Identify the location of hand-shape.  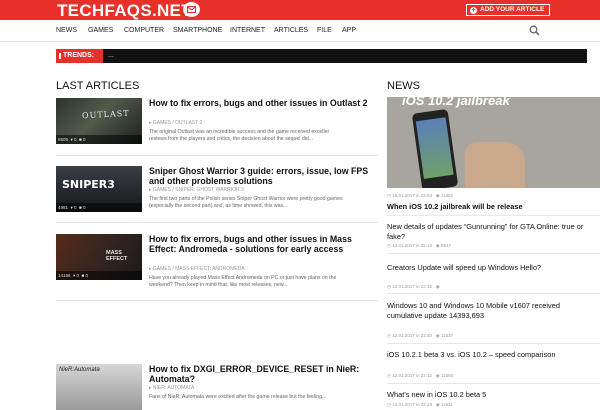
(495, 165).